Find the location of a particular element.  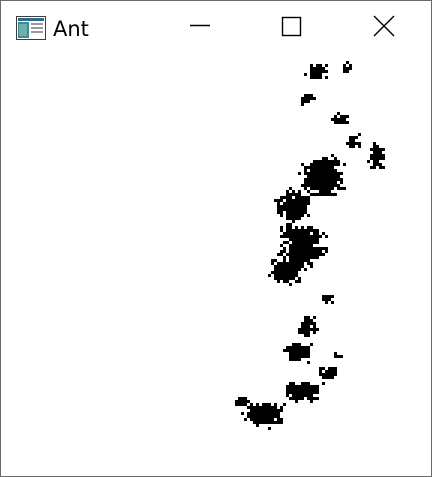

window-app-icon is located at coordinates (31, 28).